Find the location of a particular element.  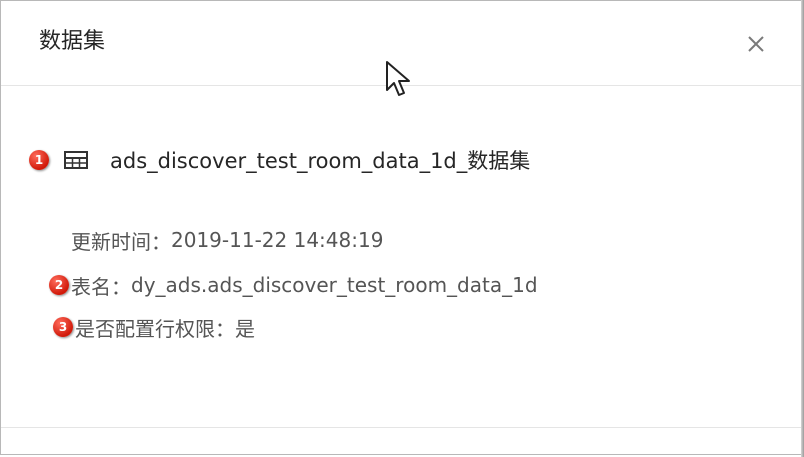

annotation-badge-1: 1 is located at coordinates (39, 160).